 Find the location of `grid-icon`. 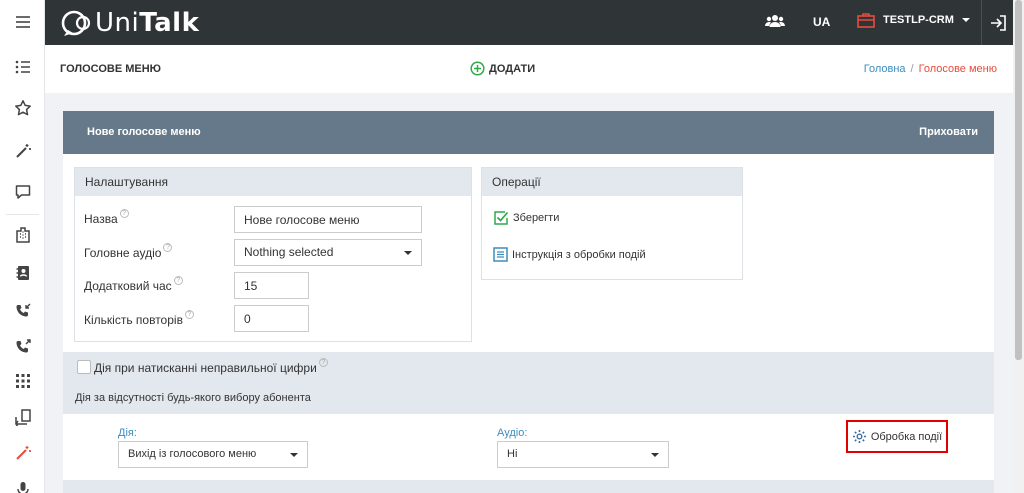

grid-icon is located at coordinates (22, 381).